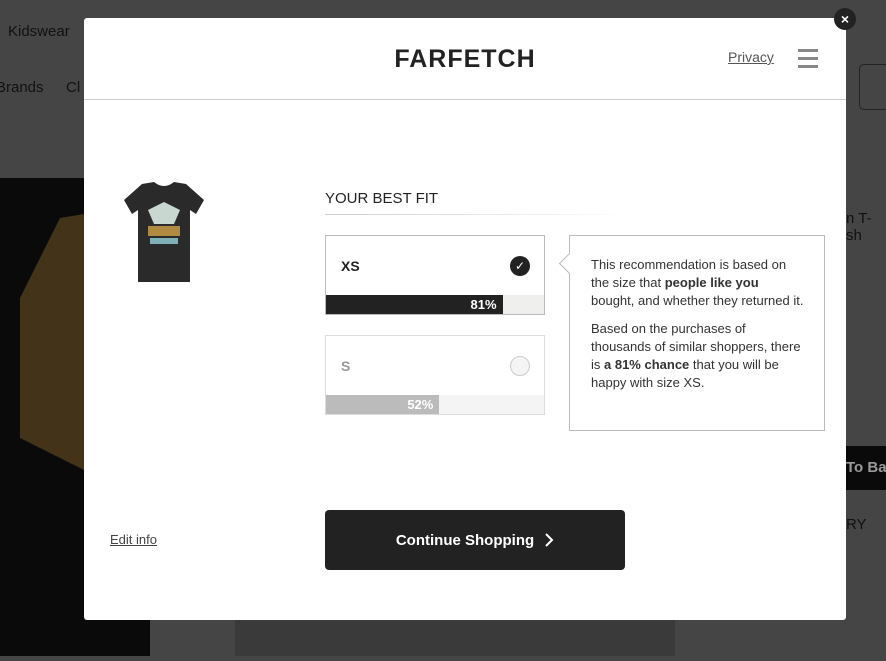  What do you see at coordinates (383, 404) in the screenshot?
I see `fit-bar-fill: 52%` at bounding box center [383, 404].